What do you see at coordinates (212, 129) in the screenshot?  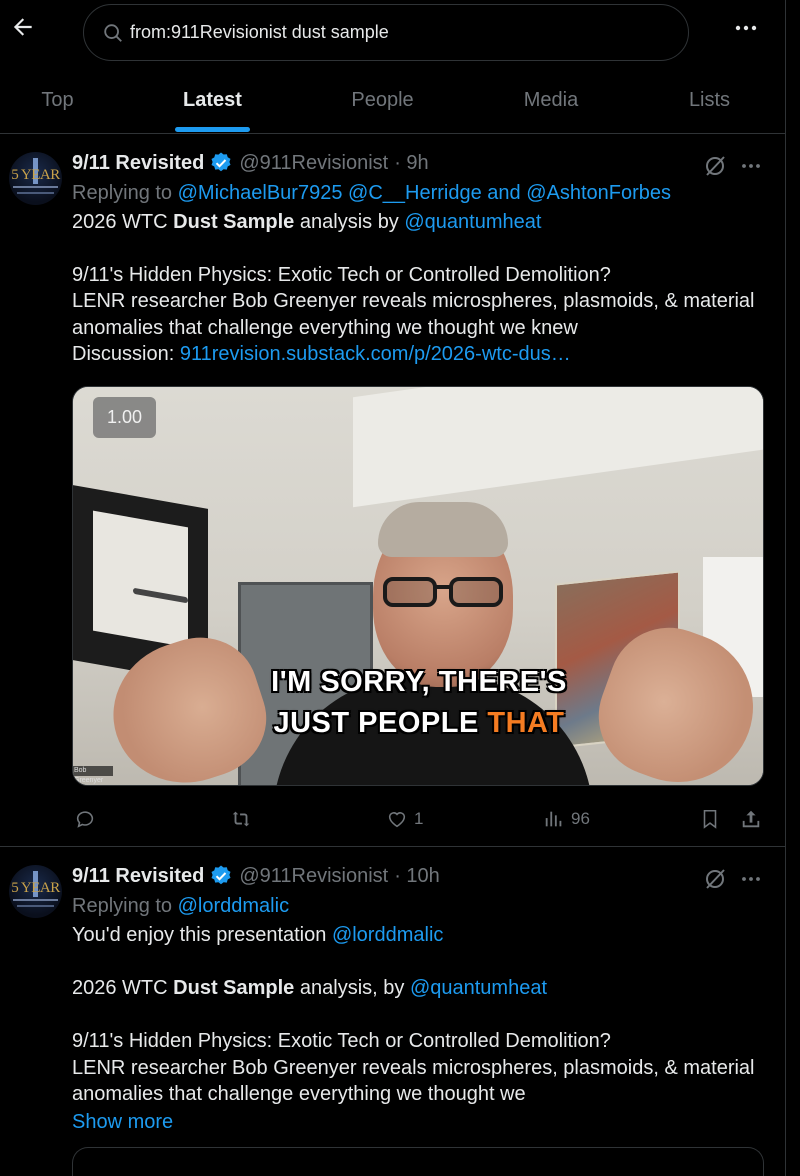 I see `active-tab-indicator` at bounding box center [212, 129].